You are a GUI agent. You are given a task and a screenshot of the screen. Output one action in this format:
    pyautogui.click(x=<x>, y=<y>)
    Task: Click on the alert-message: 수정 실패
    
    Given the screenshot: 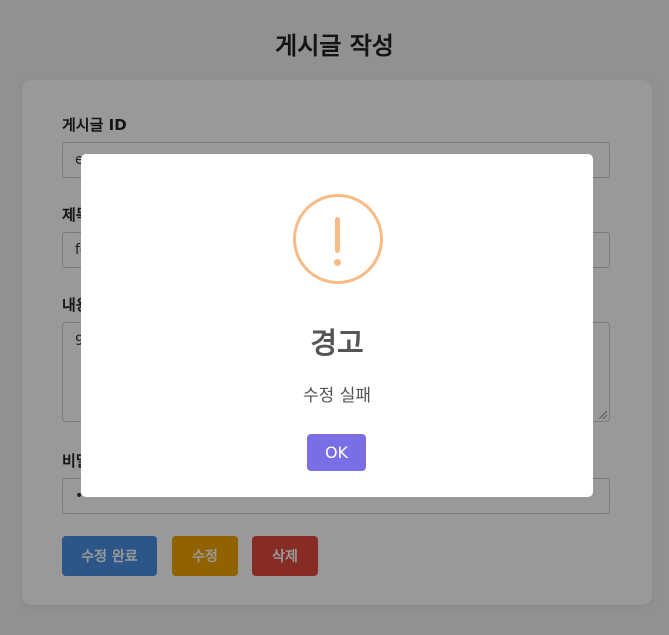 What is the action you would take?
    pyautogui.click(x=337, y=396)
    